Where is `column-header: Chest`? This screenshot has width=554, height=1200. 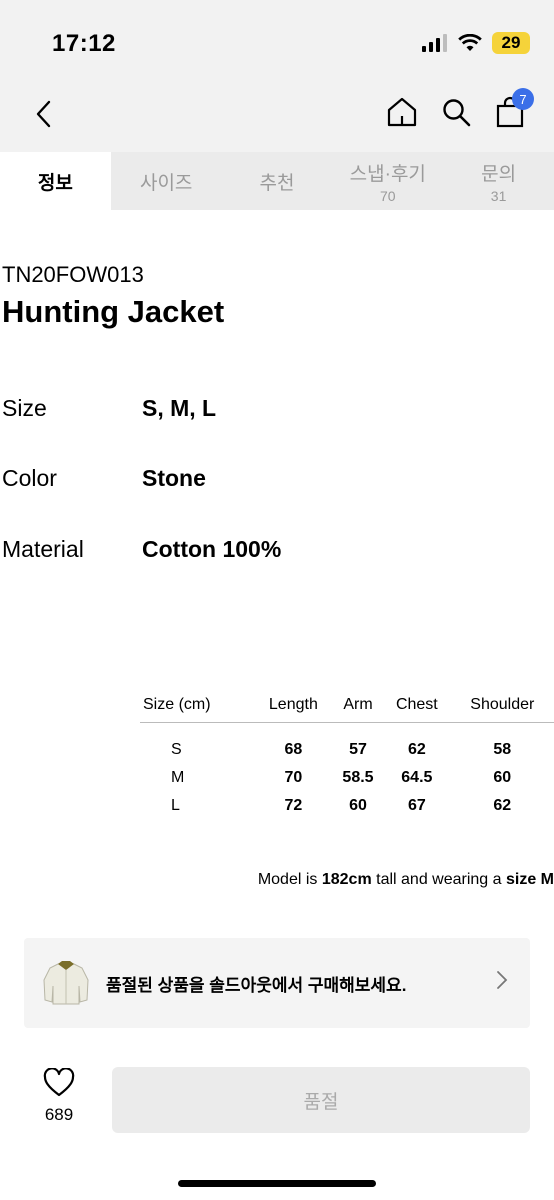
column-header: Chest is located at coordinates (417, 707).